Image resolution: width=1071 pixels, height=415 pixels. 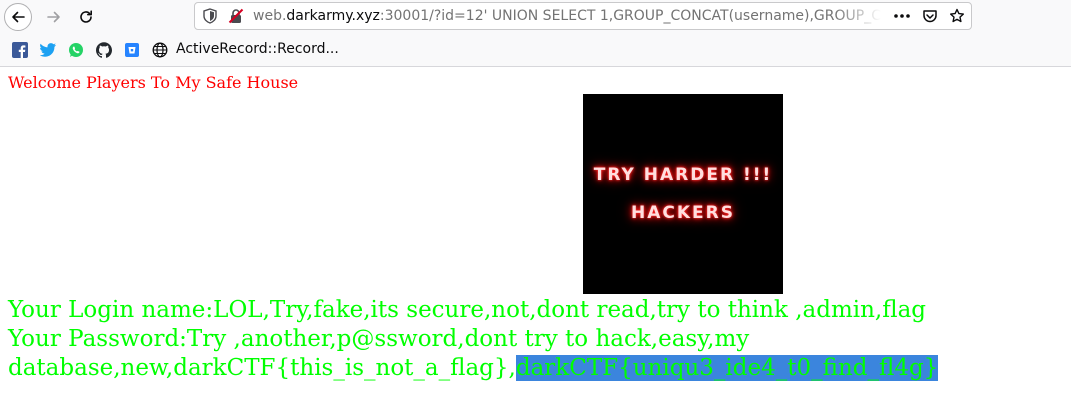 What do you see at coordinates (727, 368) in the screenshot?
I see `selected-flag-text: darkCTF{uniqu3_ide4_t0_find_fl4g}` at bounding box center [727, 368].